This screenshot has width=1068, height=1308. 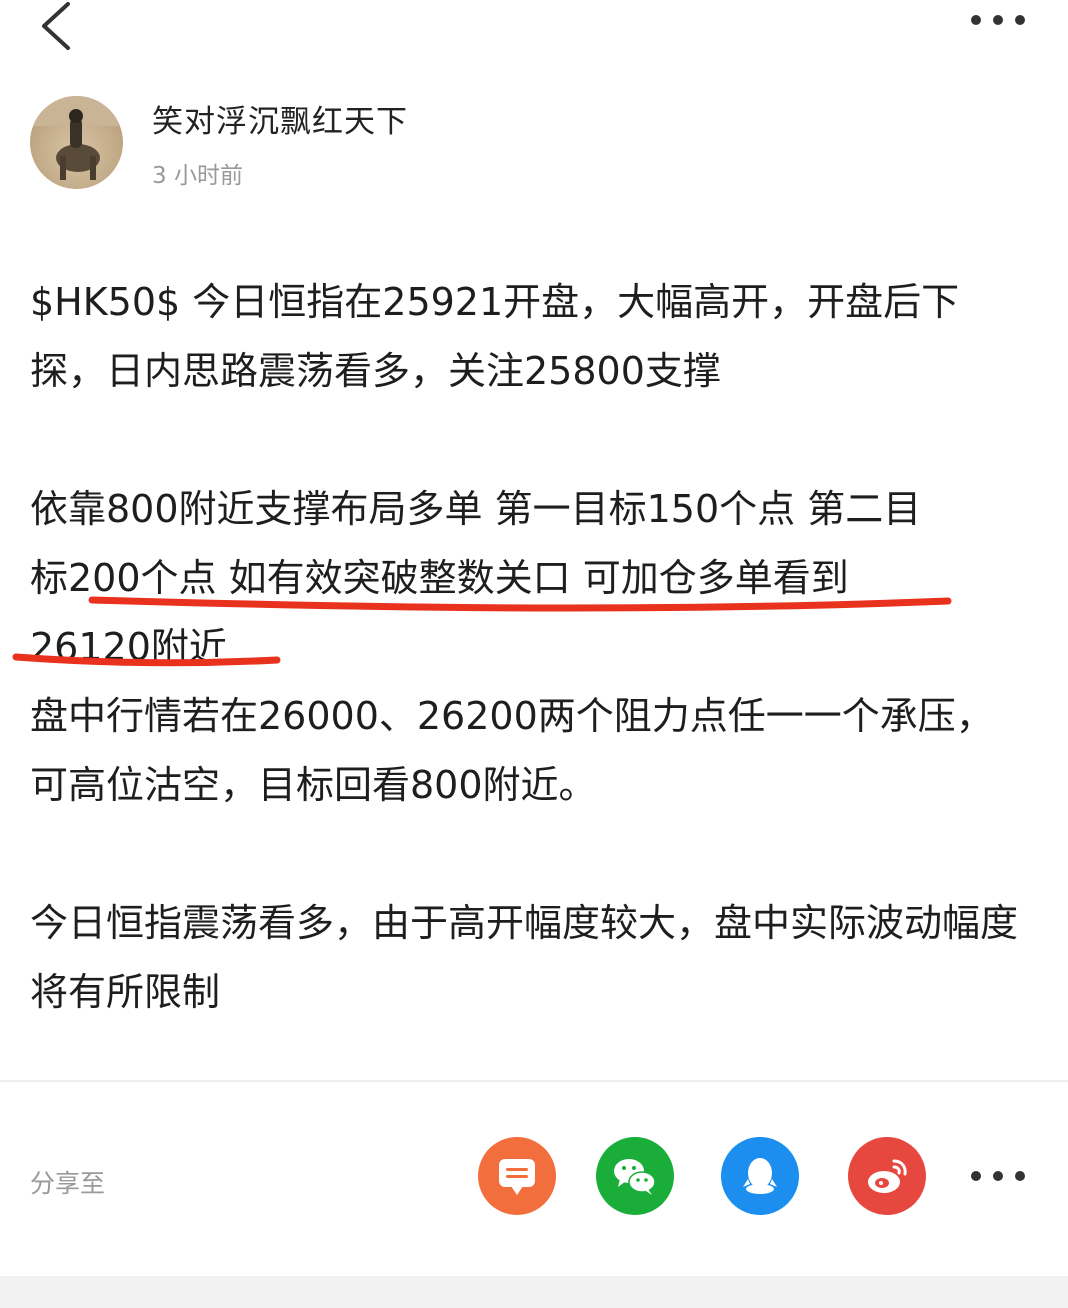 I want to click on post-timestamp: 3 小时前, so click(x=197, y=176).